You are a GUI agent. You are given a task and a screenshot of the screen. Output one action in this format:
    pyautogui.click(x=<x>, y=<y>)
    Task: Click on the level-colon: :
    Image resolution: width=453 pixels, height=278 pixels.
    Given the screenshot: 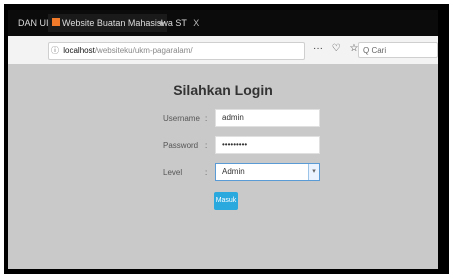 What is the action you would take?
    pyautogui.click(x=206, y=172)
    